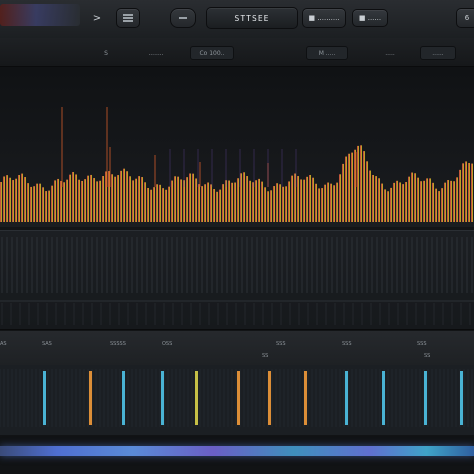  I want to click on play-button: >, so click(97, 18).